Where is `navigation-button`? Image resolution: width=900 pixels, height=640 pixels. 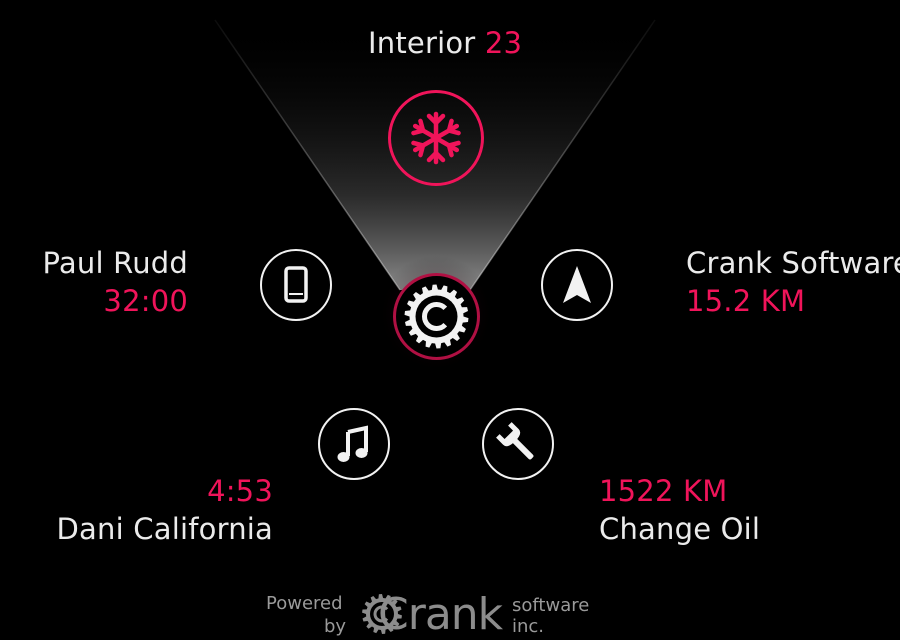
navigation-button is located at coordinates (577, 285).